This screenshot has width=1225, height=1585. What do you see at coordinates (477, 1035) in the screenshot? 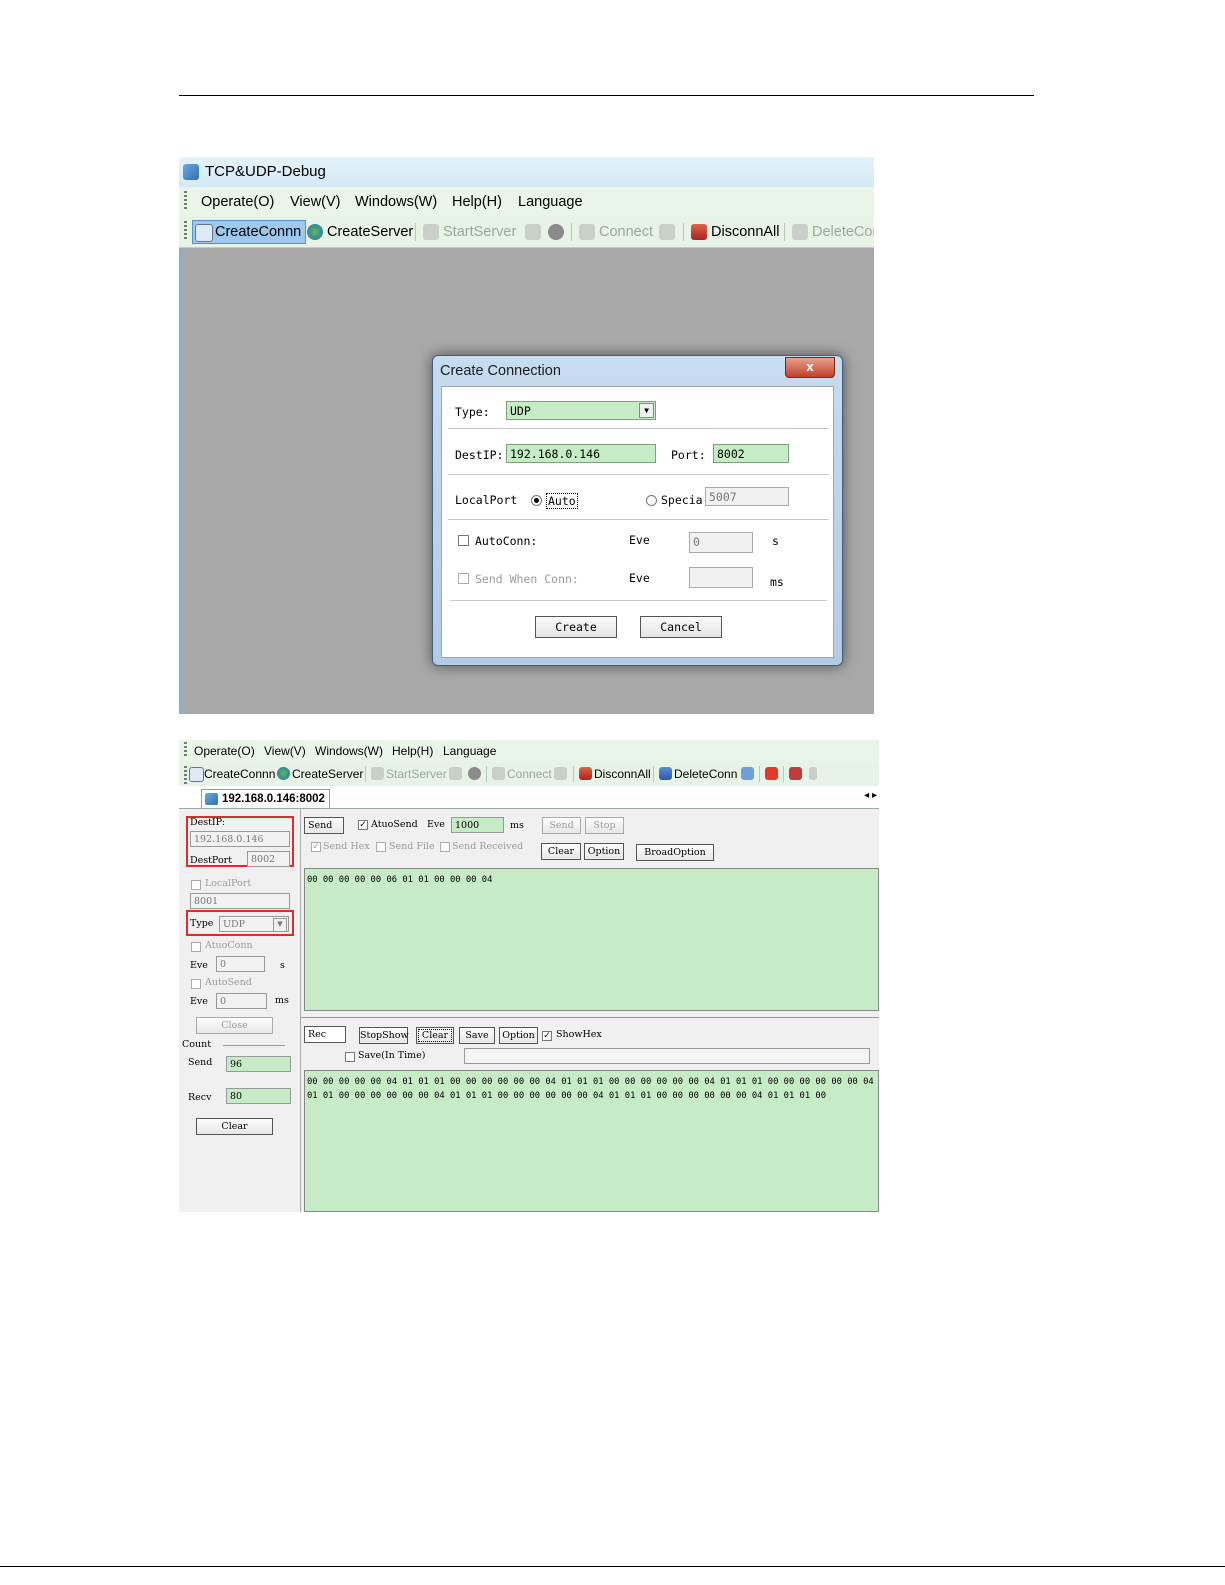
I see `save-button: Save` at bounding box center [477, 1035].